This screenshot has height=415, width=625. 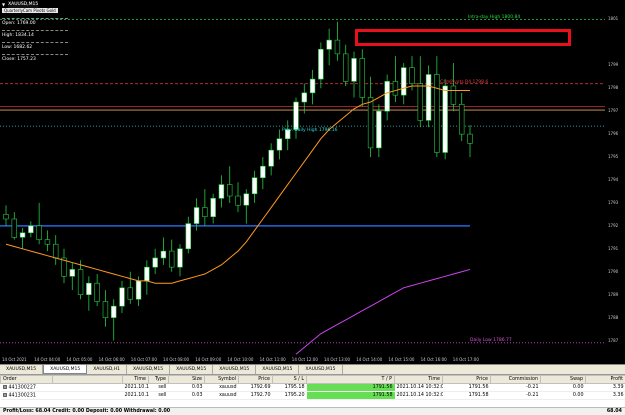 What do you see at coordinates (401, 359) in the screenshot?
I see `time-tick: 14 Oct 15:00` at bounding box center [401, 359].